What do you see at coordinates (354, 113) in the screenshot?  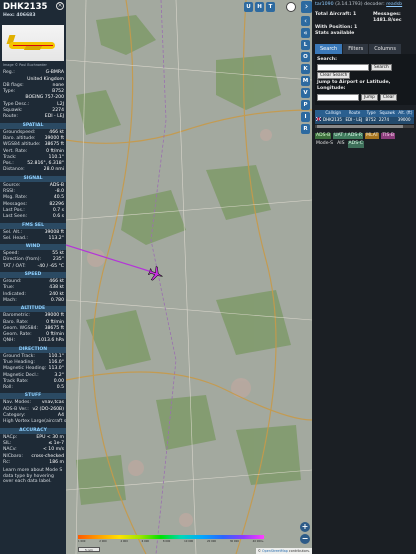 I see `col-route: Route` at bounding box center [354, 113].